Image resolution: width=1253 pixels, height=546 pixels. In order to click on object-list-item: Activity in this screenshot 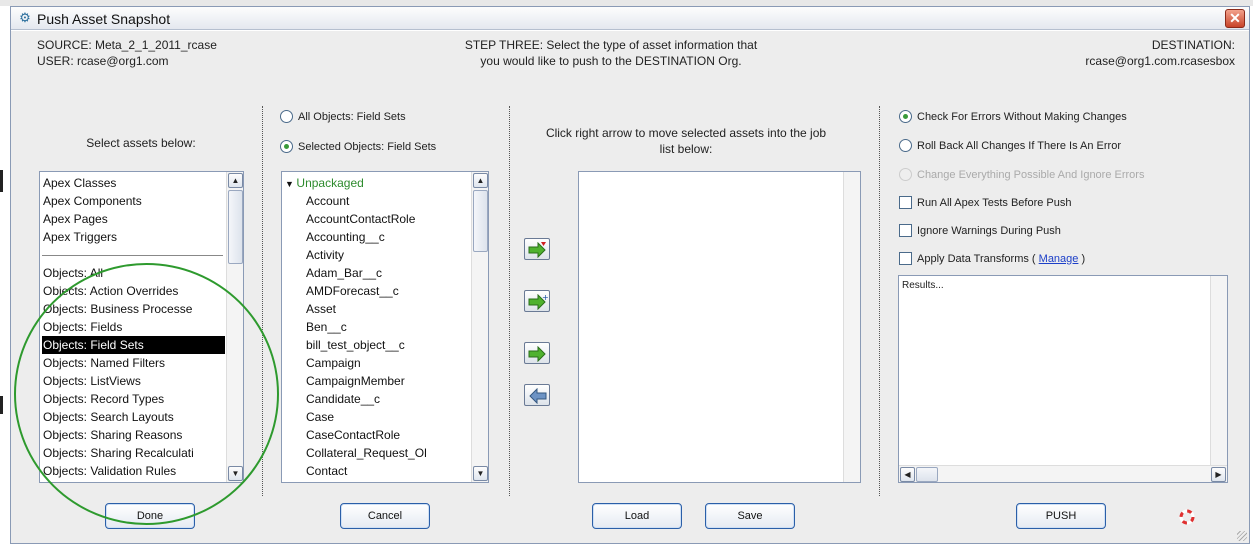, I will do `click(377, 255)`.